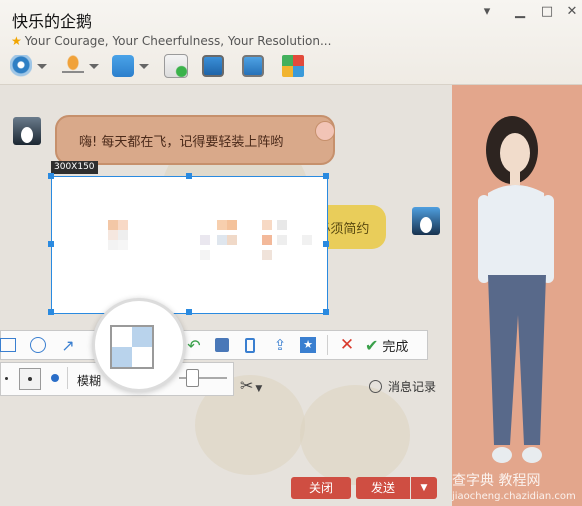 This screenshot has height=506, width=582. I want to click on share-icon: ⇪, so click(280, 345).